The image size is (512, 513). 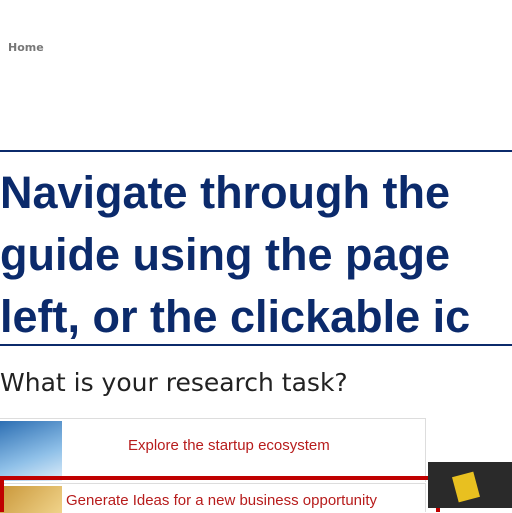 What do you see at coordinates (31, 451) in the screenshot?
I see `explorer-photo-icon` at bounding box center [31, 451].